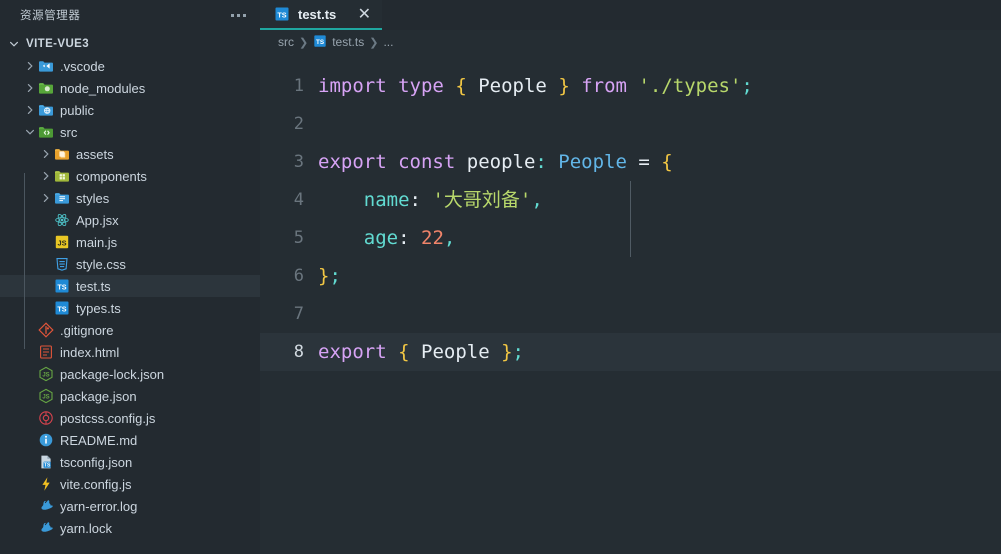 The image size is (1001, 554). Describe the element at coordinates (286, 42) in the screenshot. I see `breadcrumb-src: src` at that location.